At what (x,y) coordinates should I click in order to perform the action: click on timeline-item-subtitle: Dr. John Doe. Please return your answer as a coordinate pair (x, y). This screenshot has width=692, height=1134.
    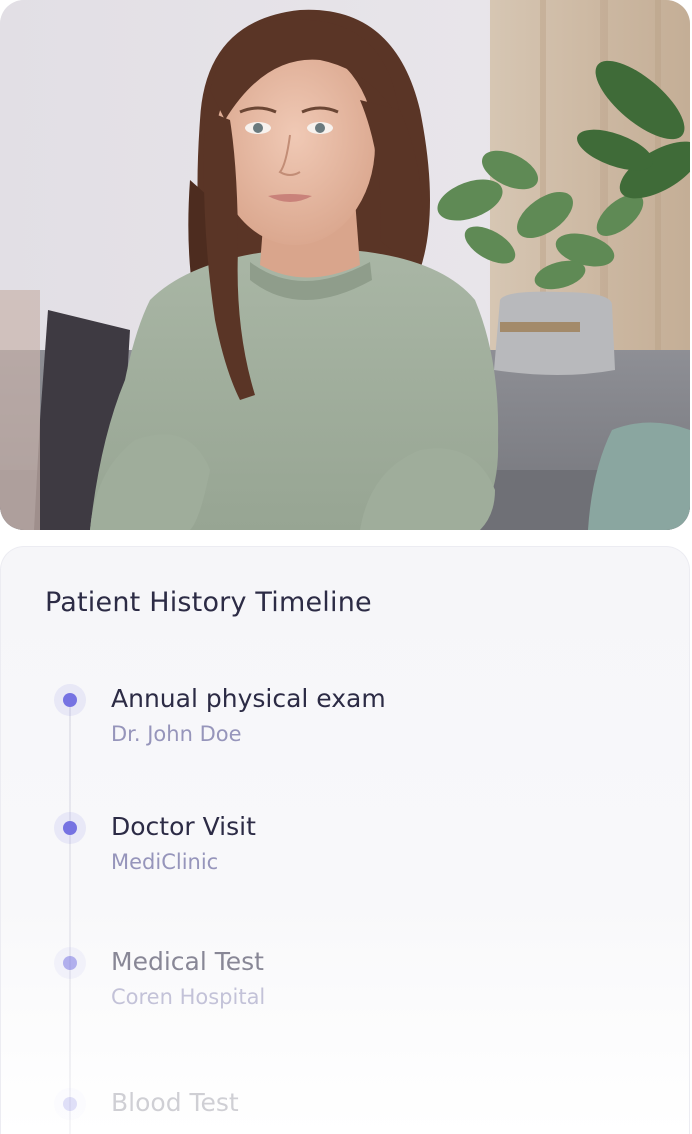
    Looking at the image, I should click on (176, 734).